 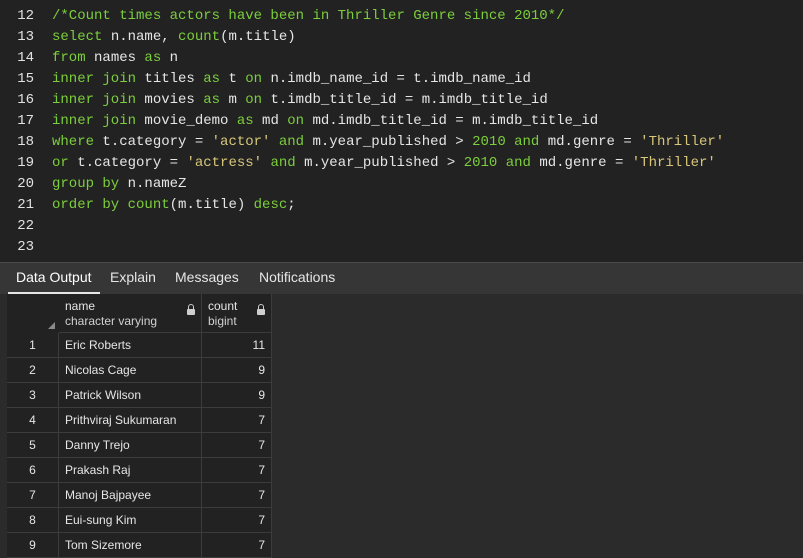 What do you see at coordinates (33, 470) in the screenshot?
I see `row-number-cell: 6` at bounding box center [33, 470].